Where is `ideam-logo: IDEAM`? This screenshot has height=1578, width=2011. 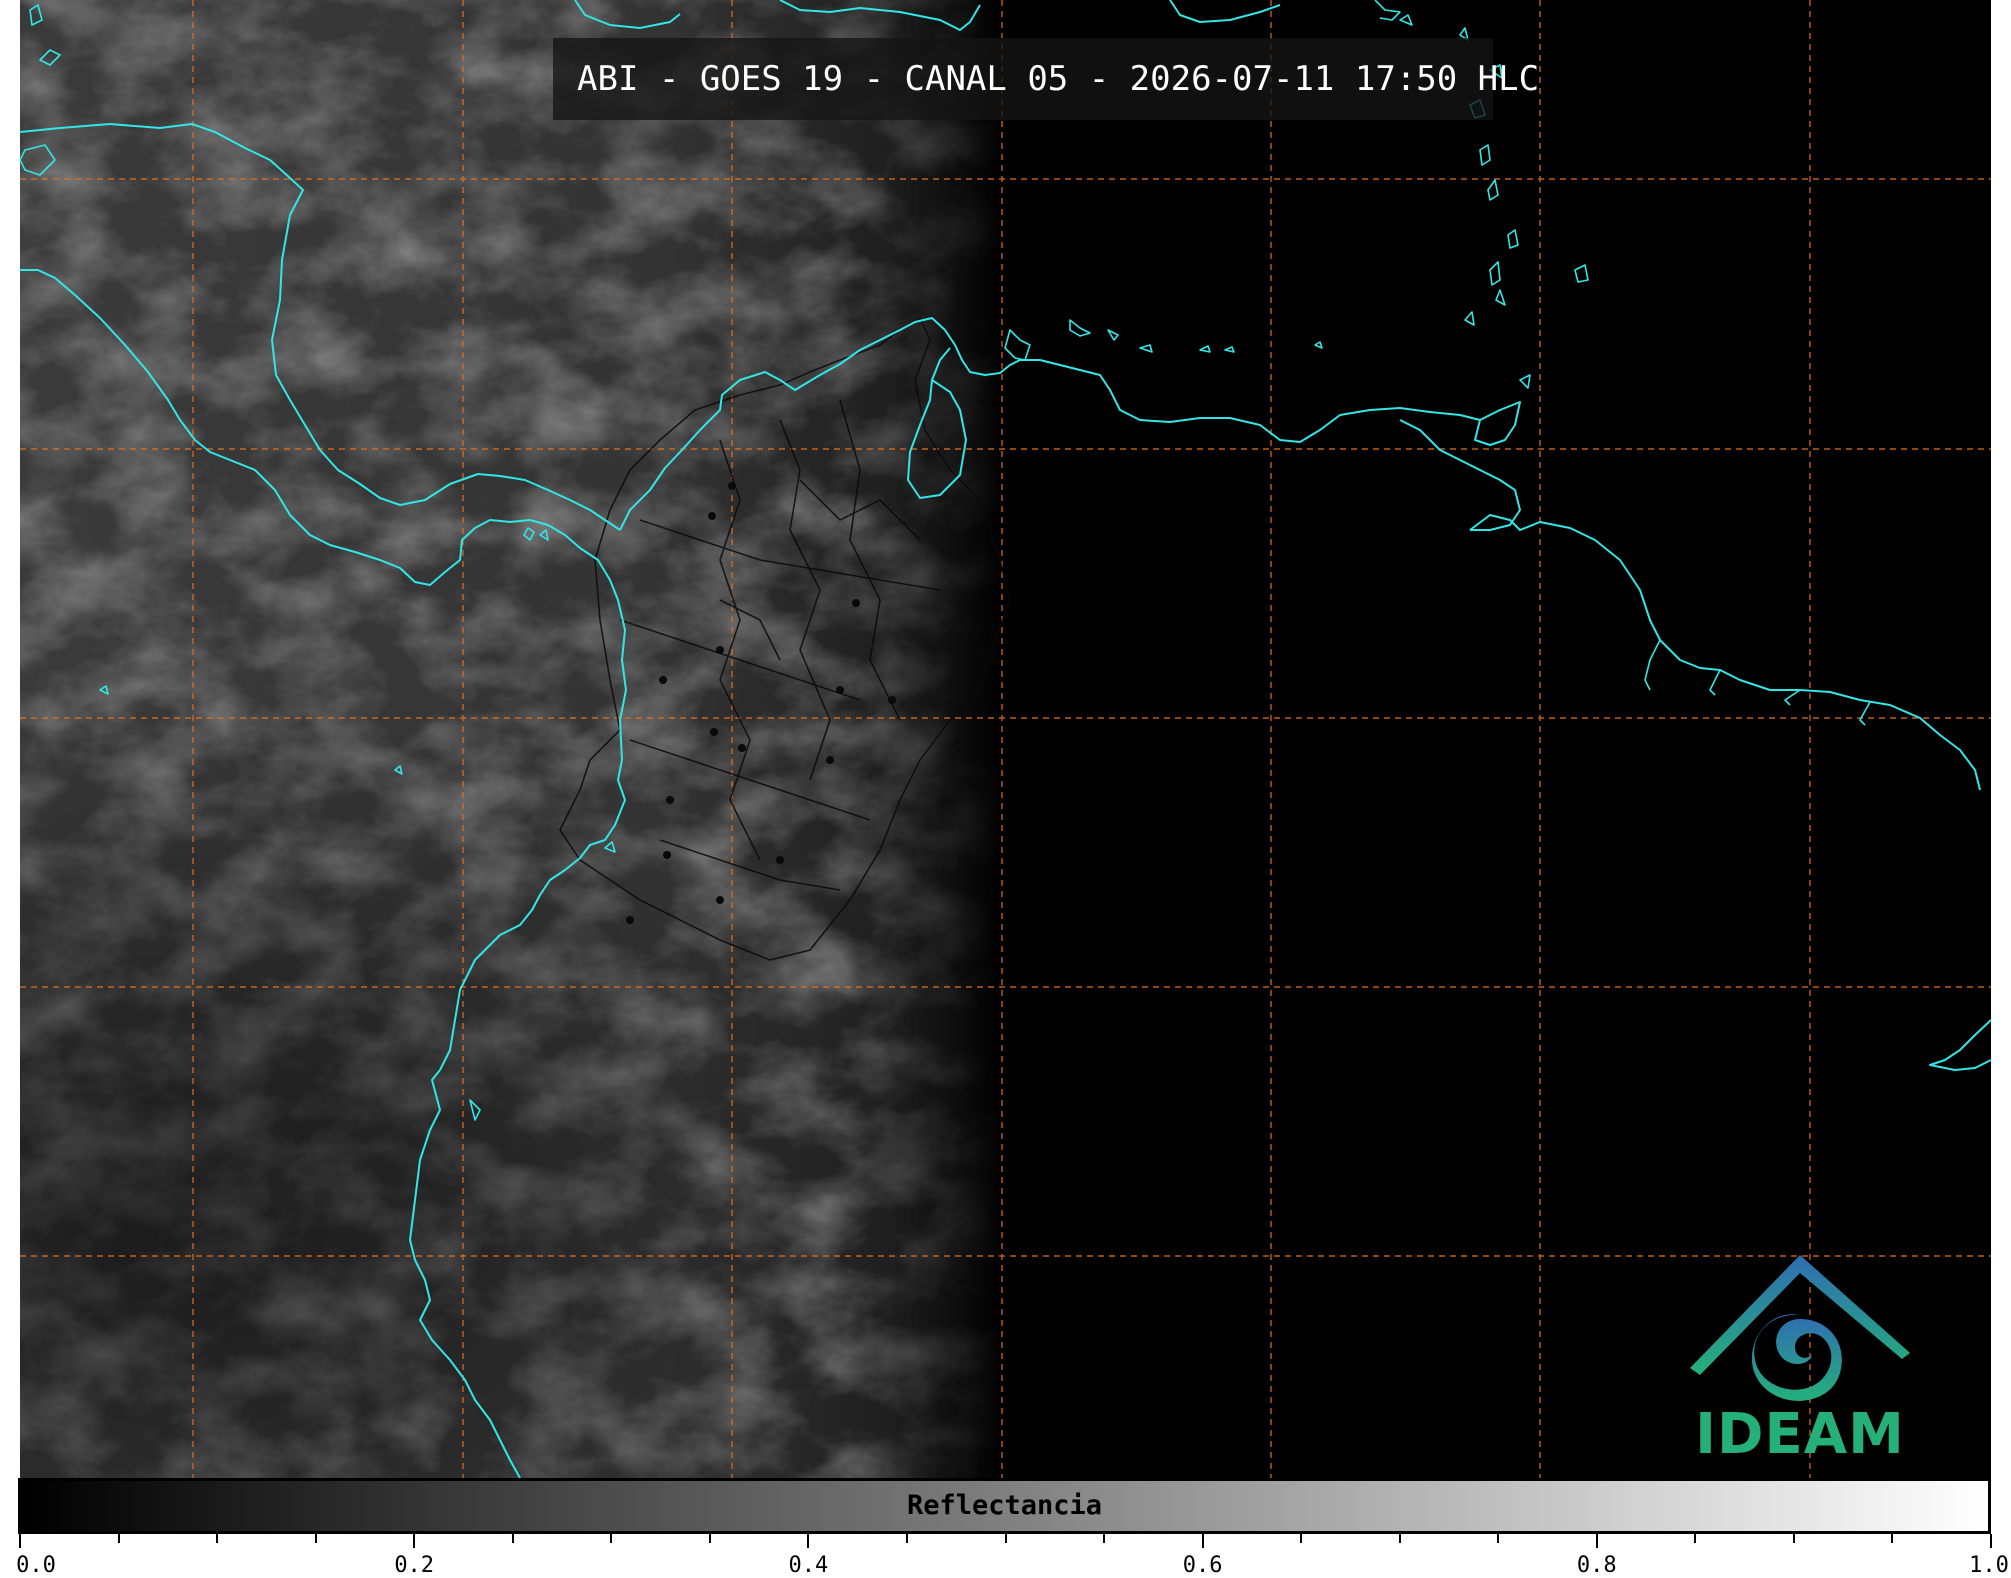 ideam-logo: IDEAM is located at coordinates (1800, 1365).